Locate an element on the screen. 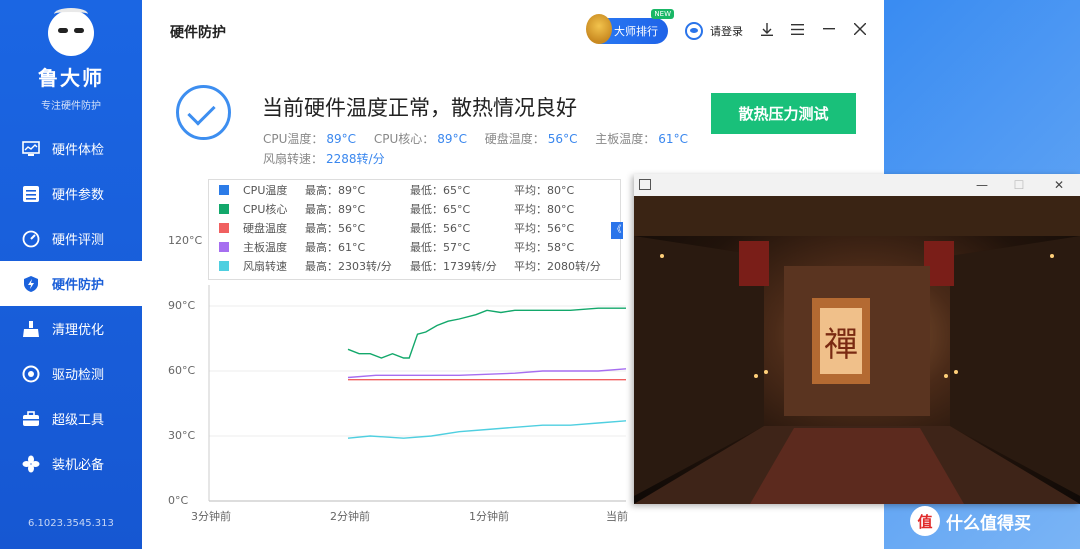  sidebar-item-label: 硬件防护 is located at coordinates (78, 285).